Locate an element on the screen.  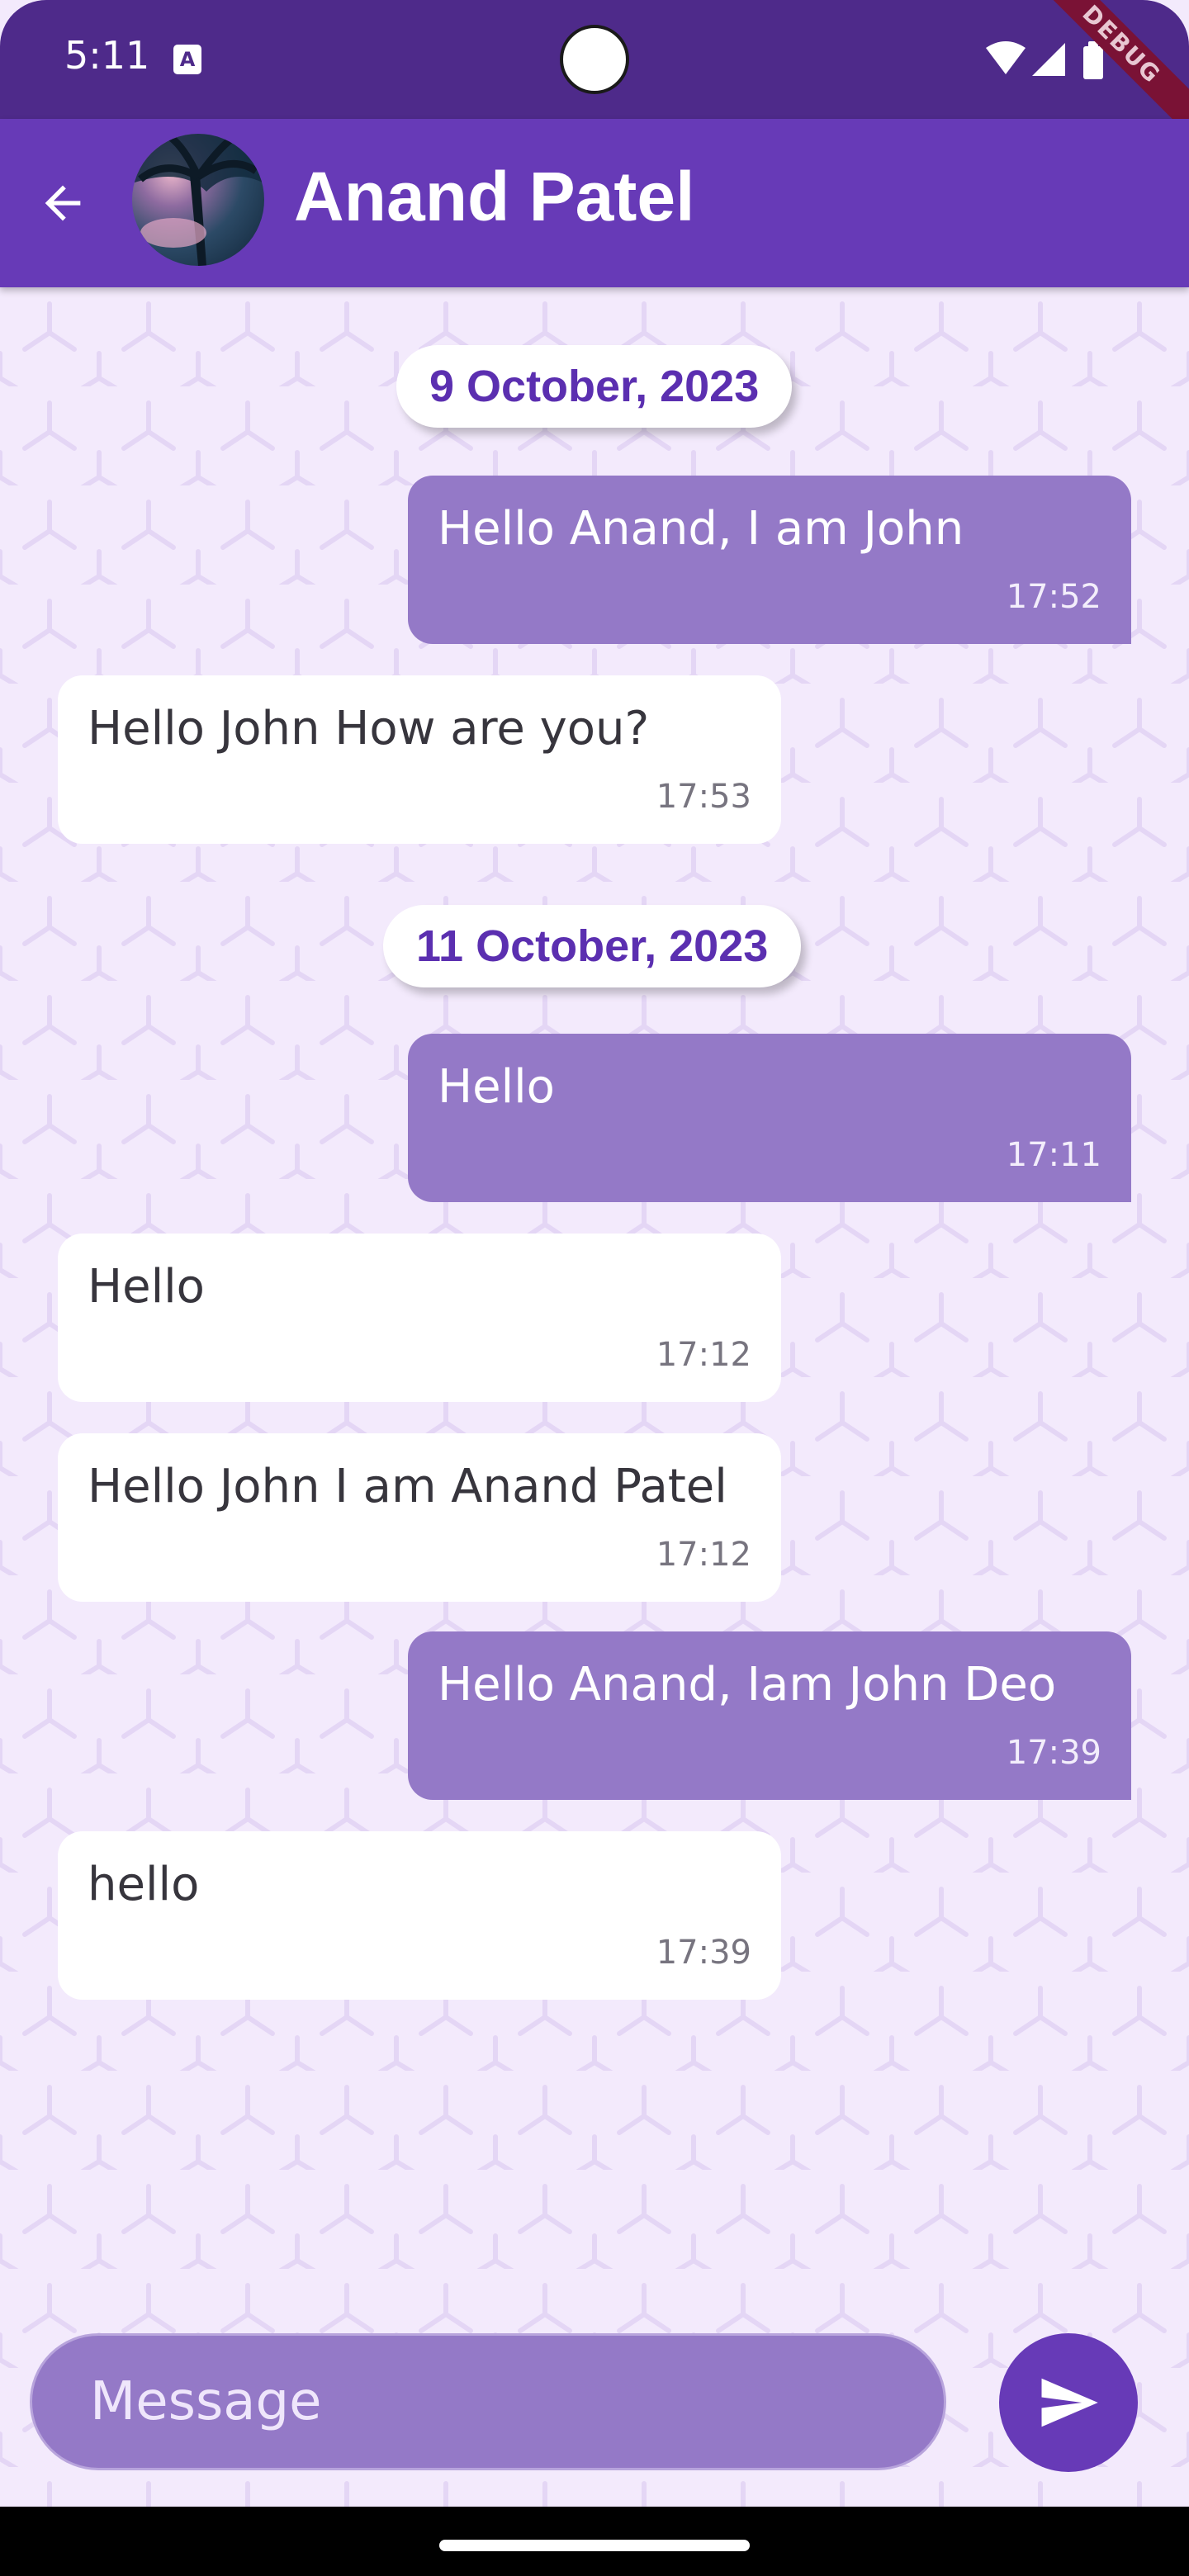
date-chip: 11 October, 2023 is located at coordinates (592, 946).